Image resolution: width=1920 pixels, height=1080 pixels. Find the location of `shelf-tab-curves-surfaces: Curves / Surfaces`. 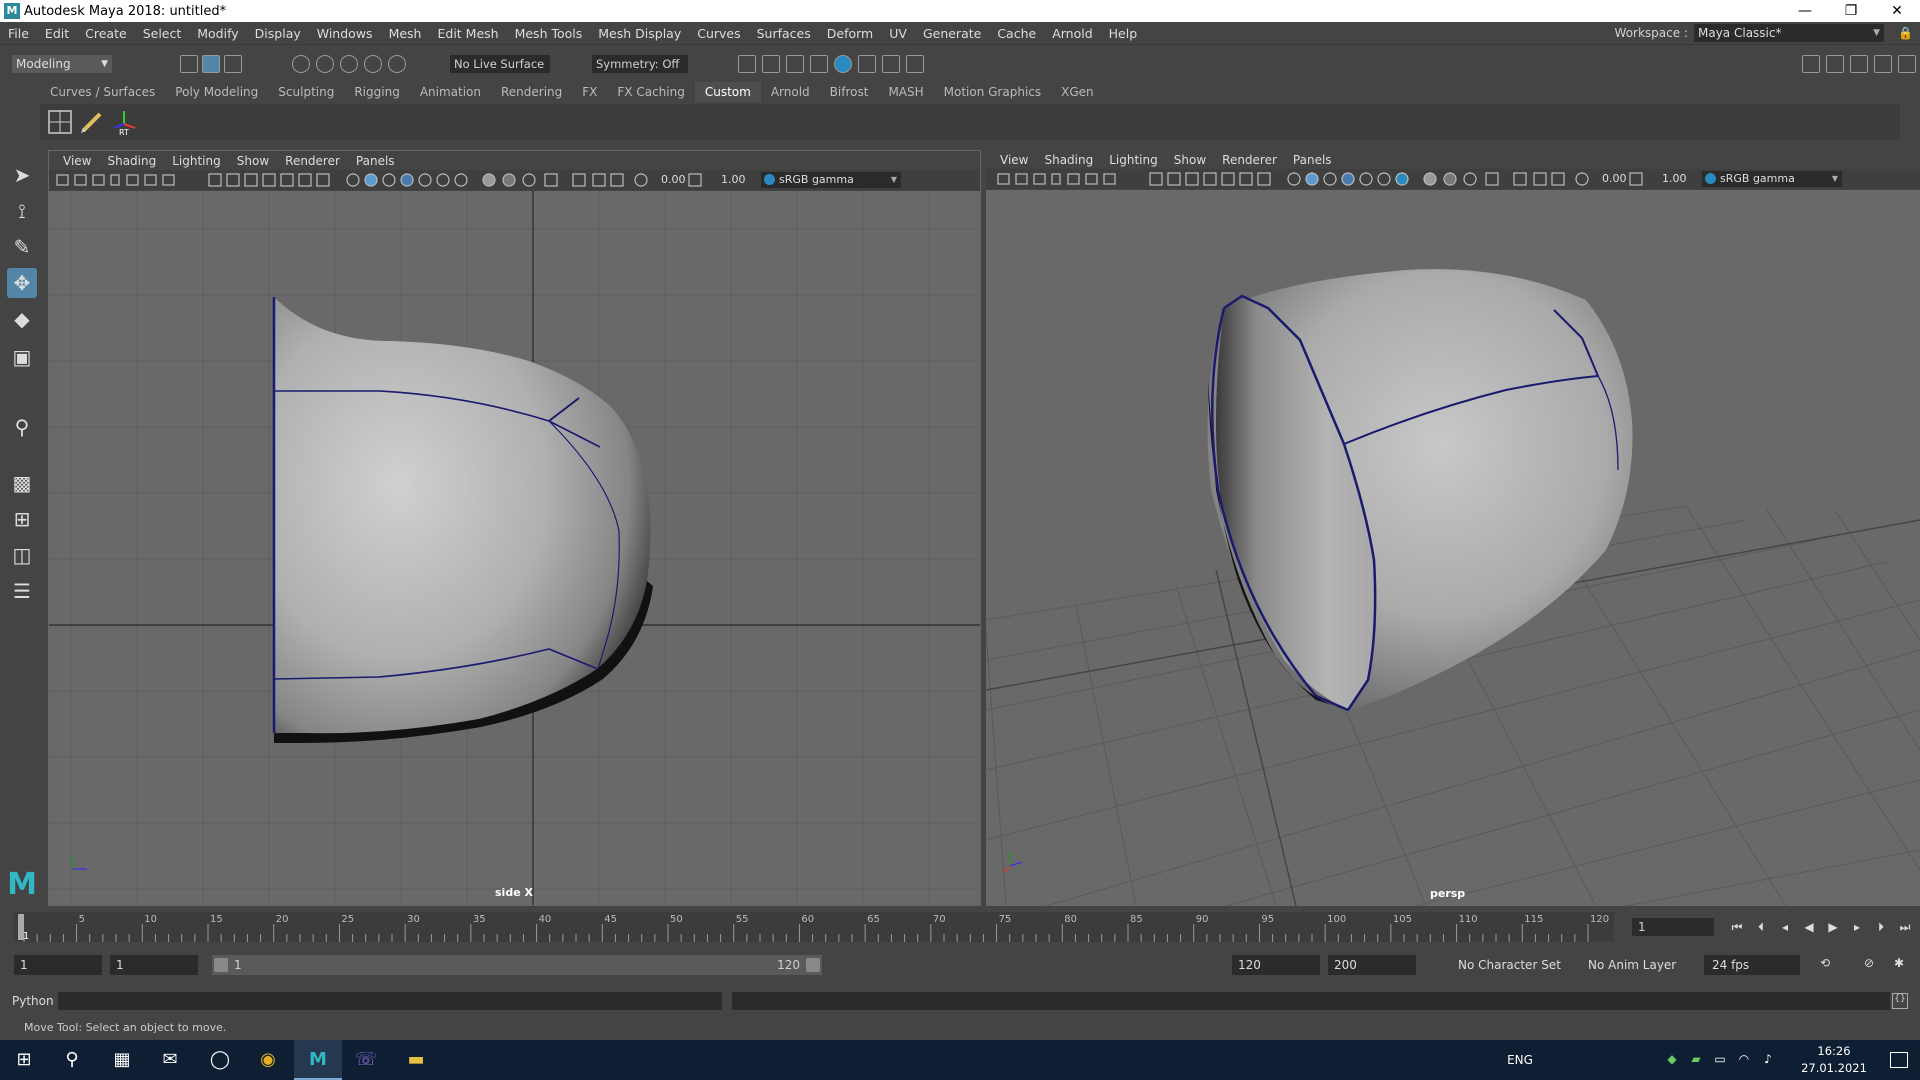

shelf-tab-curves-surfaces: Curves / Surfaces is located at coordinates (102, 92).